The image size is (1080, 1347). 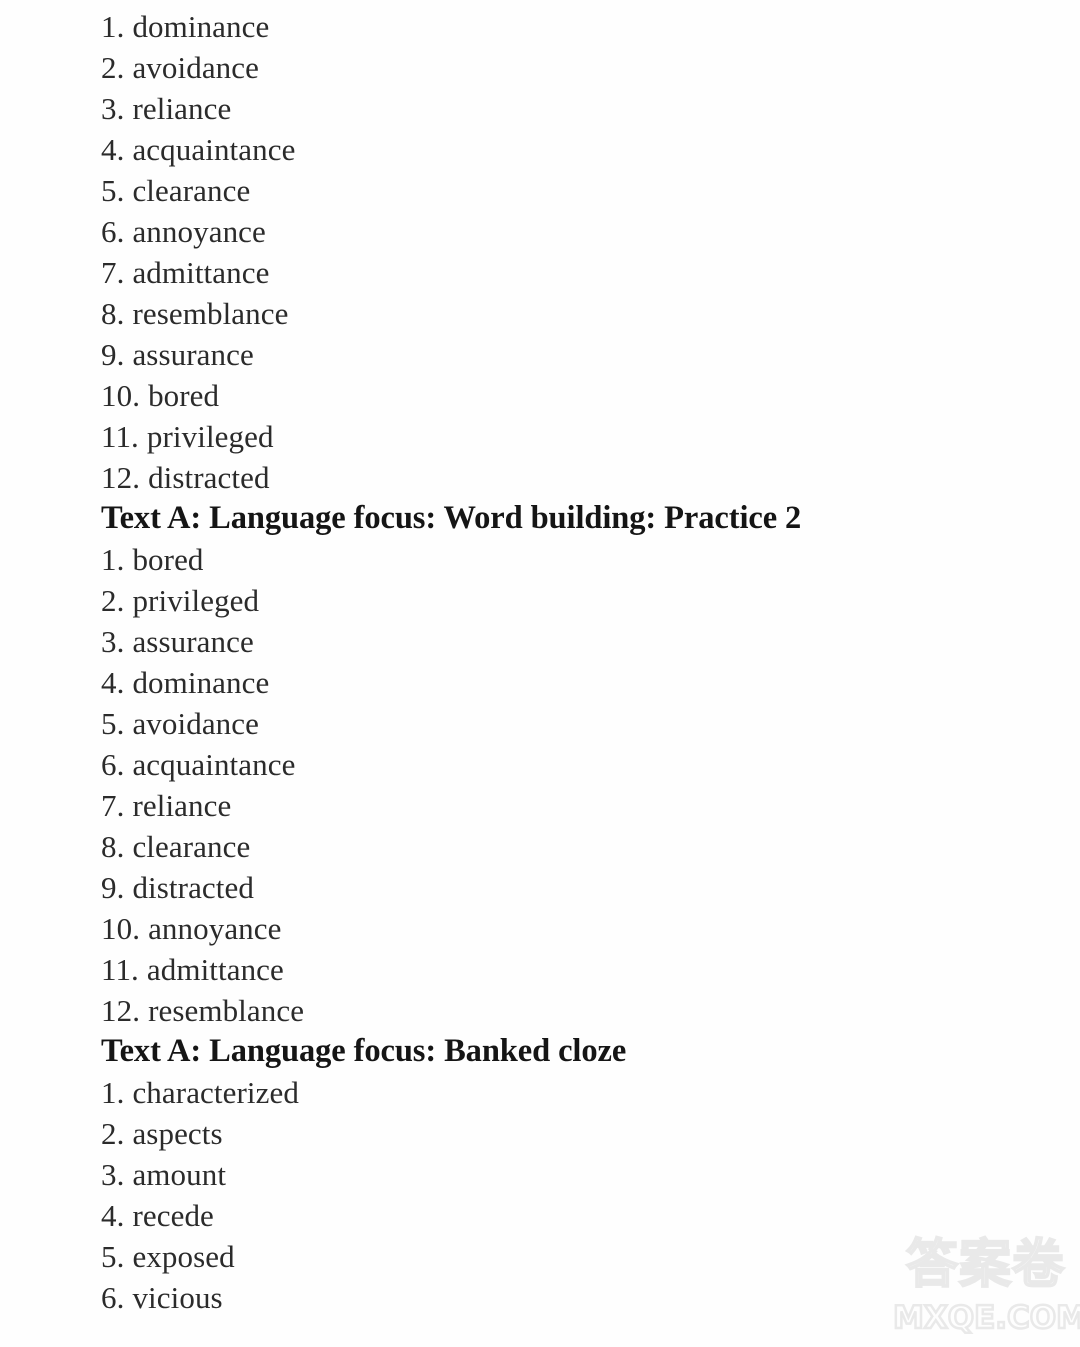 I want to click on list-item: 5. exposed, so click(x=566, y=1256).